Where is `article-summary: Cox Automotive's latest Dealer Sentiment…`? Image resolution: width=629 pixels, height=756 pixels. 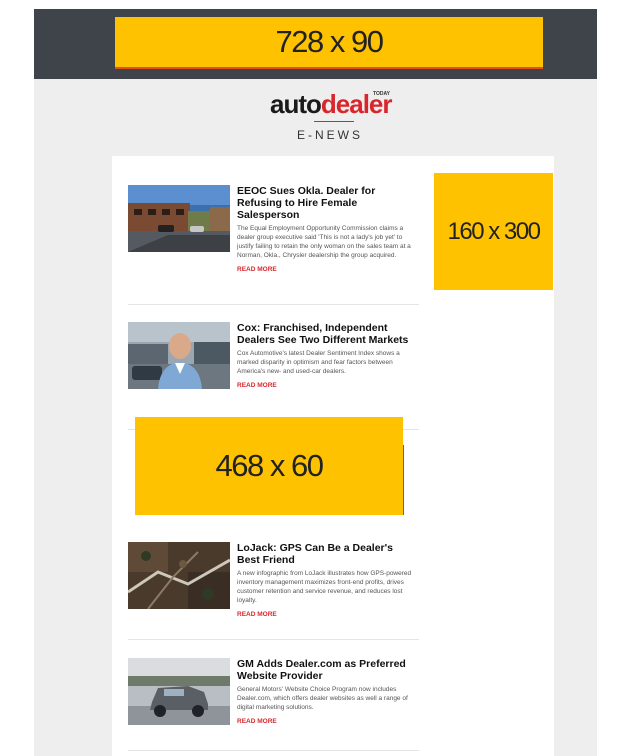
article-summary: Cox Automotive's latest Dealer Sentiment… is located at coordinates (318, 362).